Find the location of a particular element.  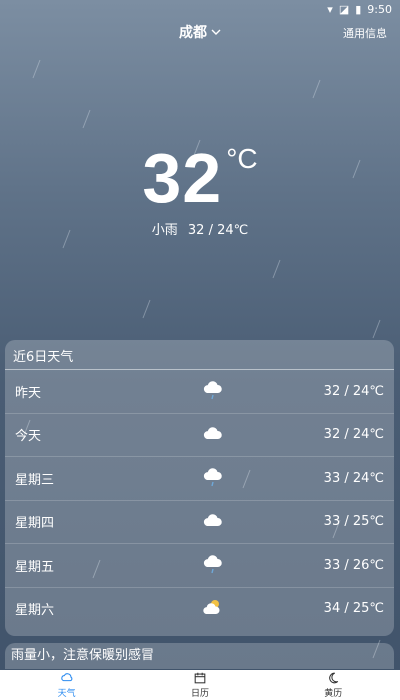

forecast-range: 33 / 26℃ is located at coordinates (353, 565).